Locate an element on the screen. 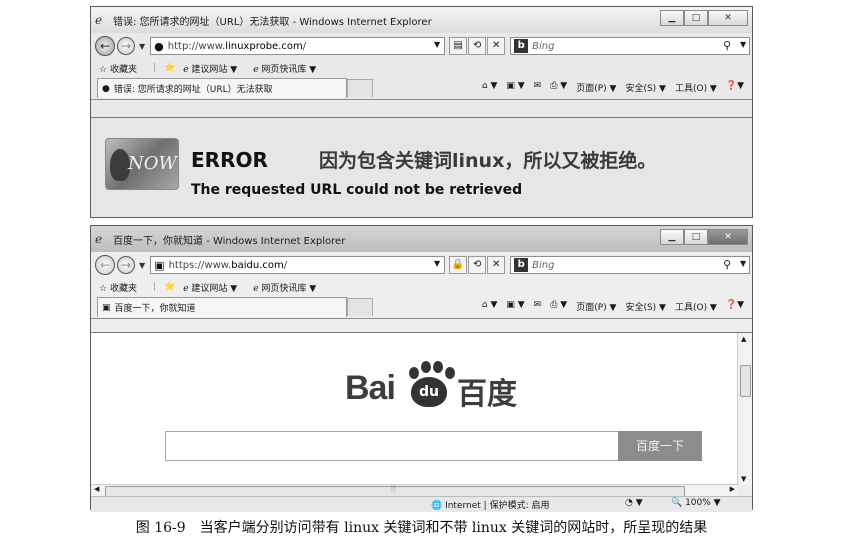 Image resolution: width=843 pixels, height=546 pixels. security-zone: 🌐 Internet | 保护模式: 启用 is located at coordinates (490, 504).